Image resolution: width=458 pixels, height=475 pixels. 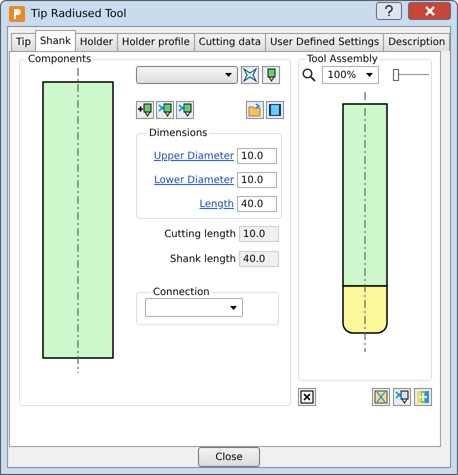 I want to click on field-link: Lower Diameter, so click(x=194, y=180).